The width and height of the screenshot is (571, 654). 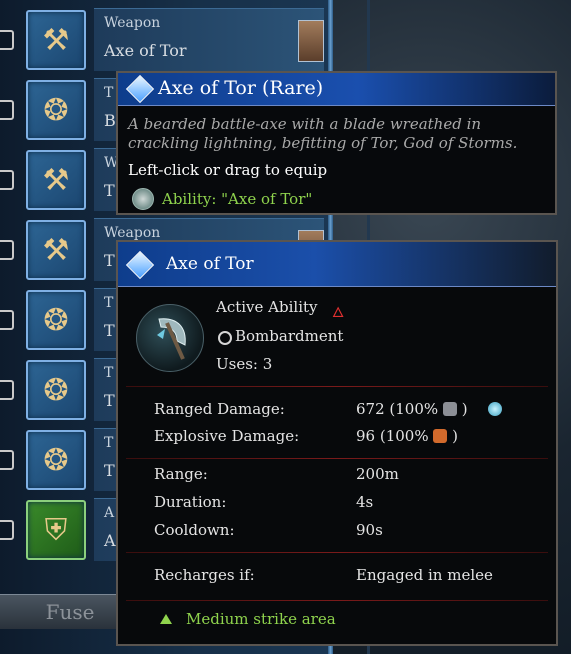 I want to click on item-tooltip-header: Axe of Tor (Rare), so click(x=336, y=89).